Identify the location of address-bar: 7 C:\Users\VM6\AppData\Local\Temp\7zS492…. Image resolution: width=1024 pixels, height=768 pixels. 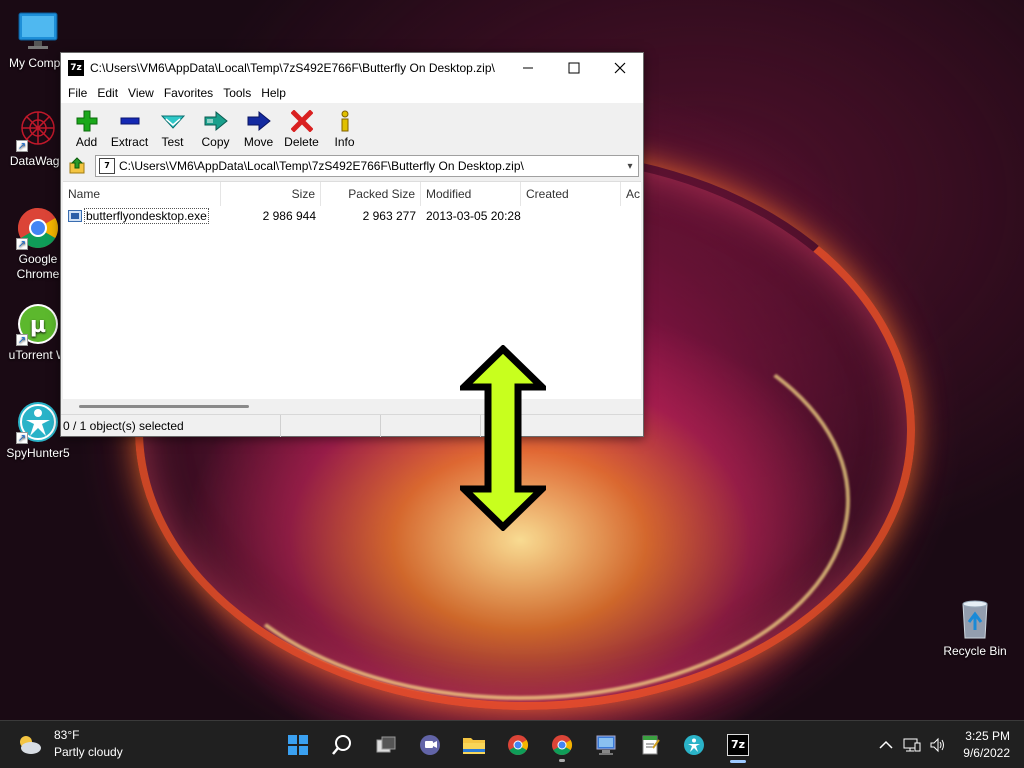
(352, 166).